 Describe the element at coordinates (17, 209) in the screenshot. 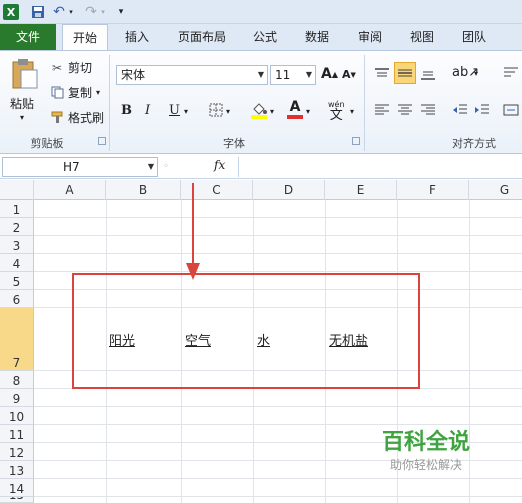

I see `row-header: 1` at that location.